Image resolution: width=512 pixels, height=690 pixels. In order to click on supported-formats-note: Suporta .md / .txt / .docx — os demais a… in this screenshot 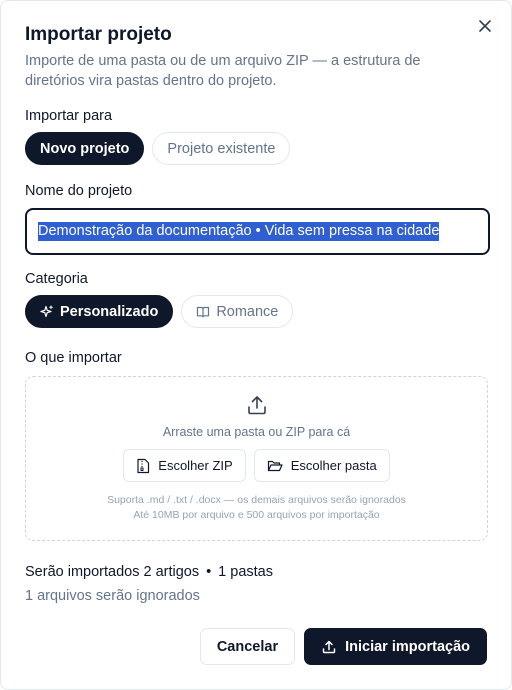, I will do `click(256, 508)`.